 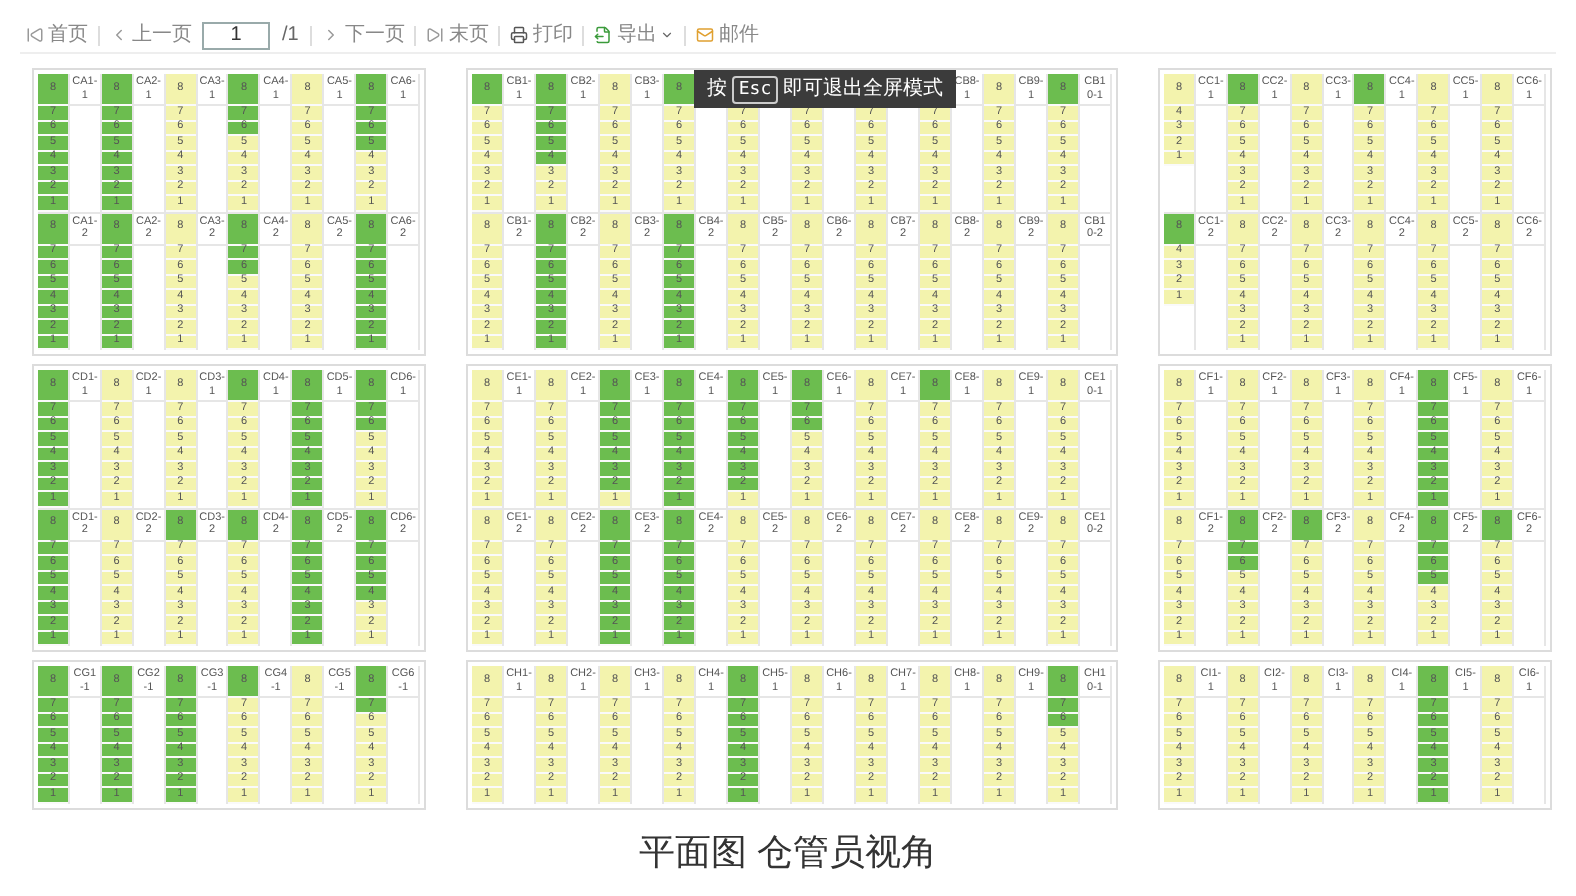 I want to click on fullscreen-hint: 按 Esc 即可退出全屏模式, so click(x=825, y=89).